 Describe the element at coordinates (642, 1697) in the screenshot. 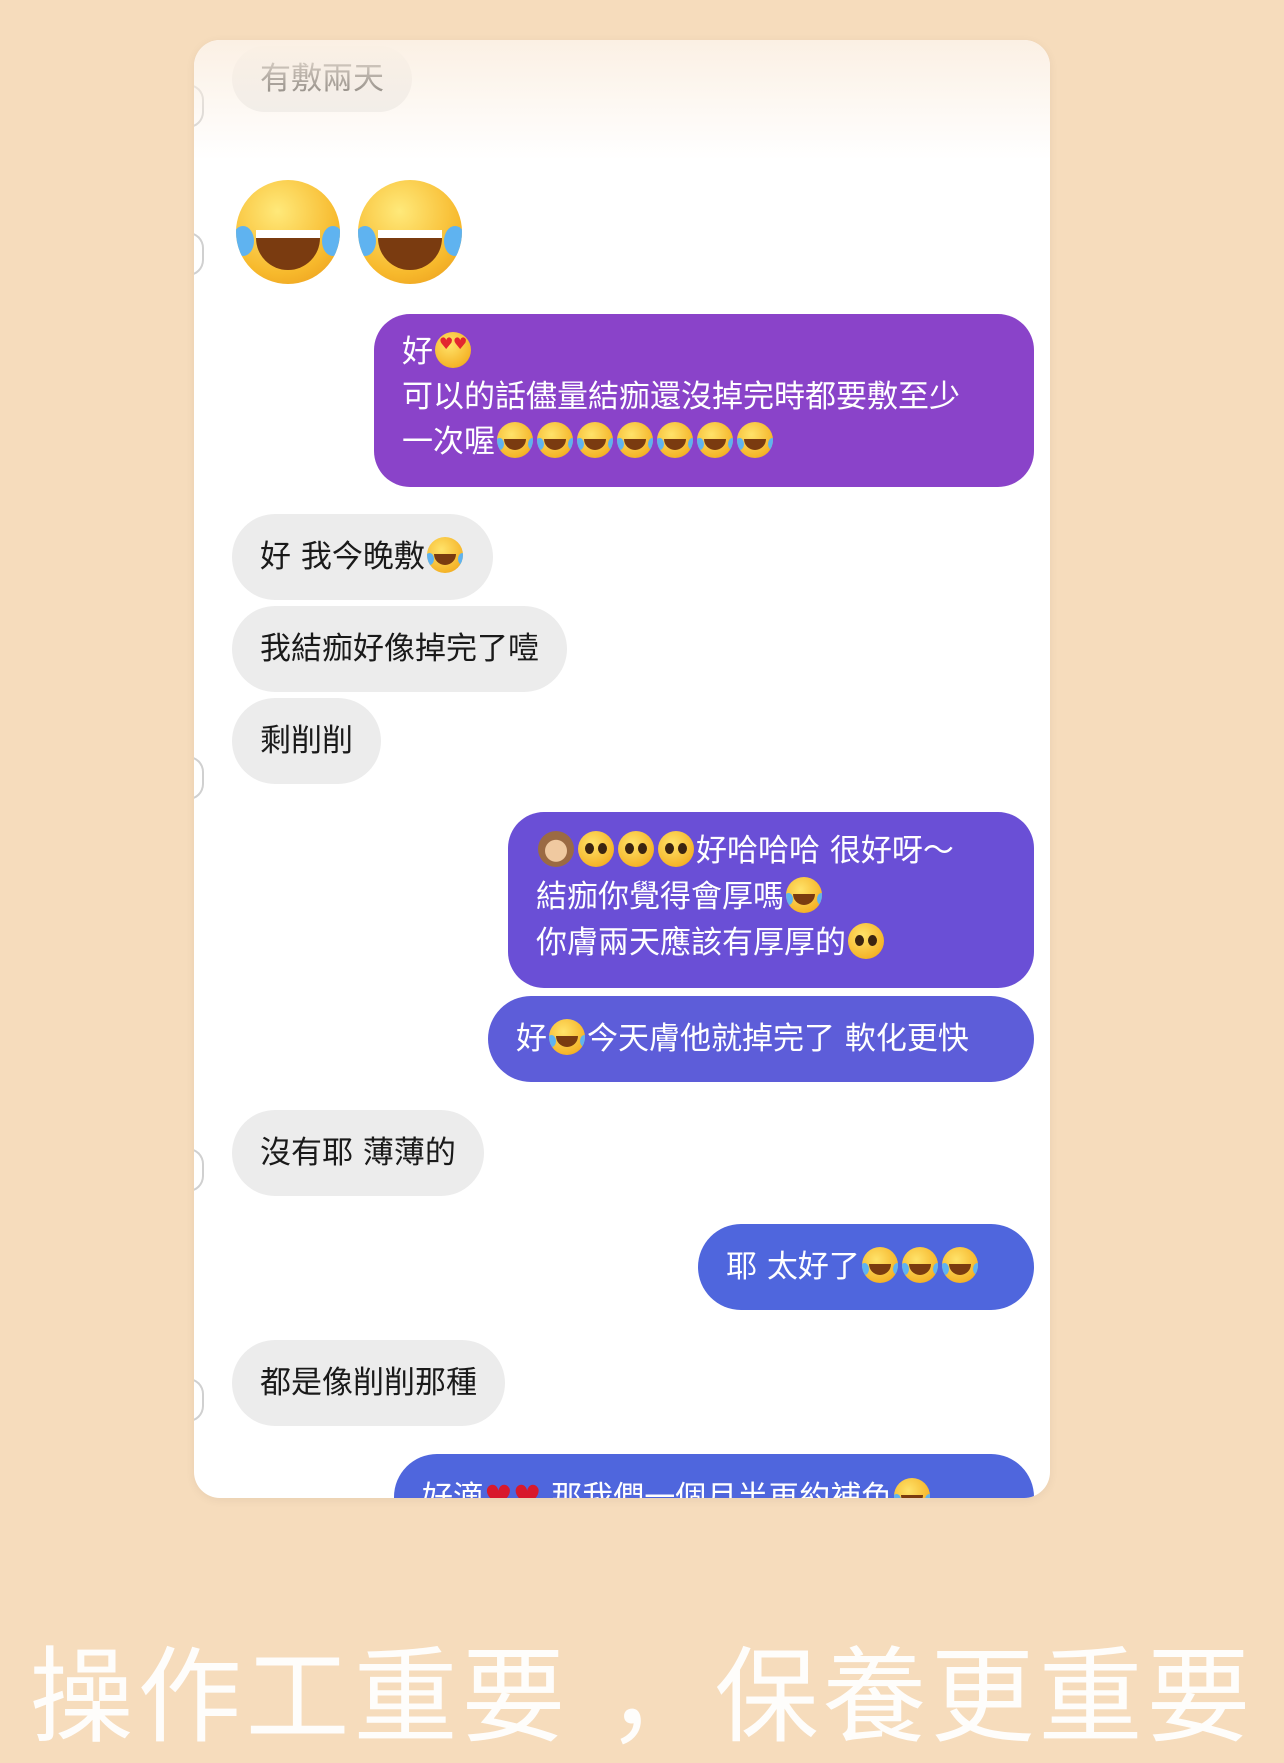

I see `caption-text: 操作工重要 ，保養更重要` at that location.